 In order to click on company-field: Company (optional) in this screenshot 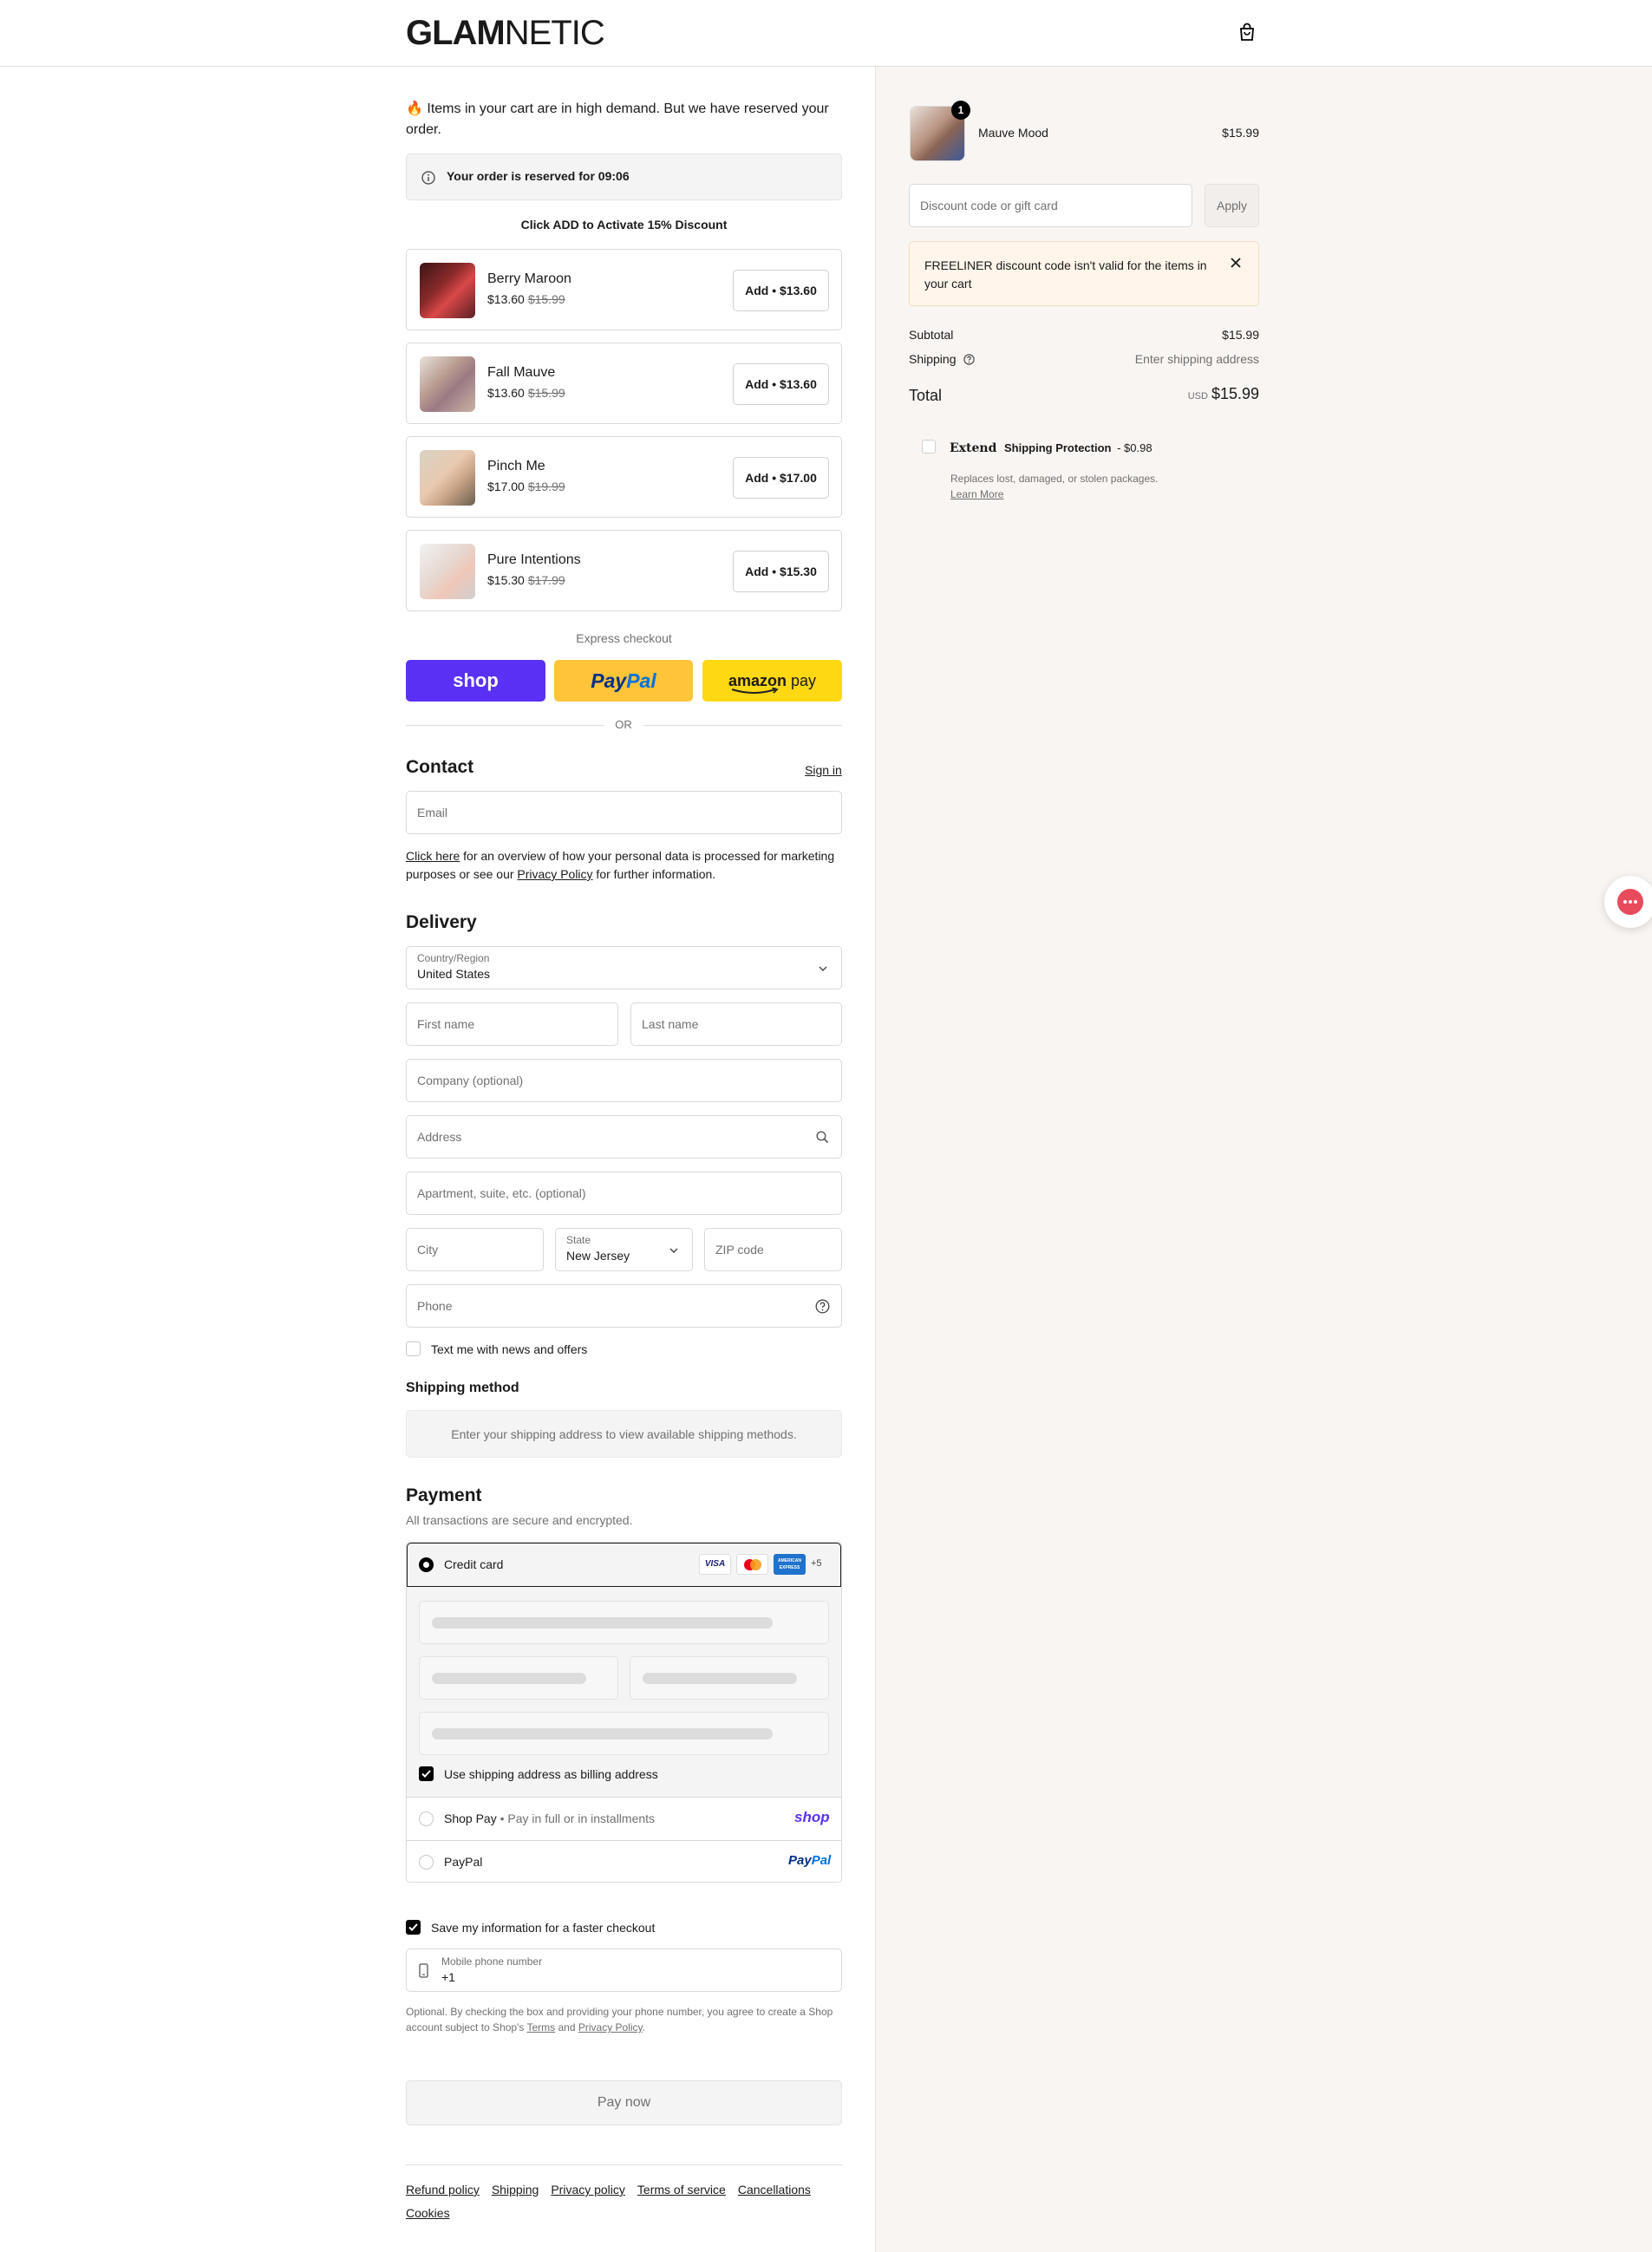, I will do `click(624, 1080)`.